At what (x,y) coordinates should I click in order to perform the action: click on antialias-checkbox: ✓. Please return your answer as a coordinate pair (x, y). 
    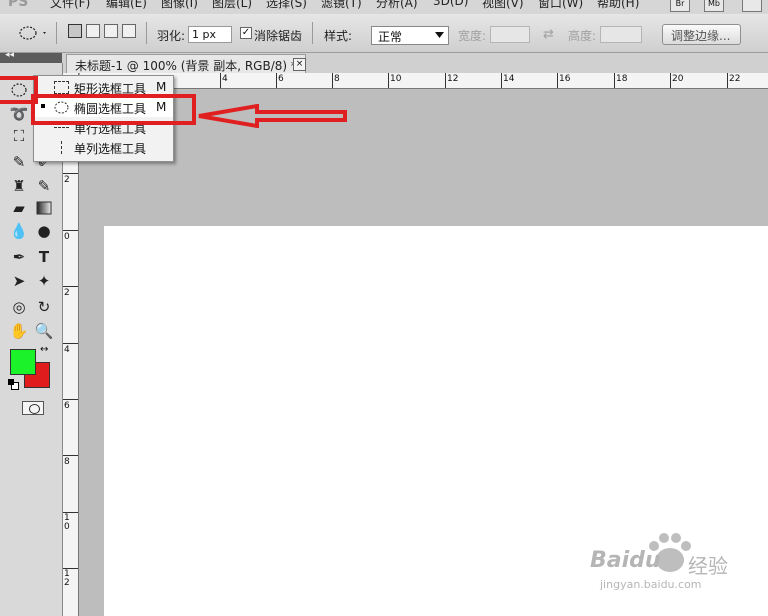
    Looking at the image, I should click on (246, 33).